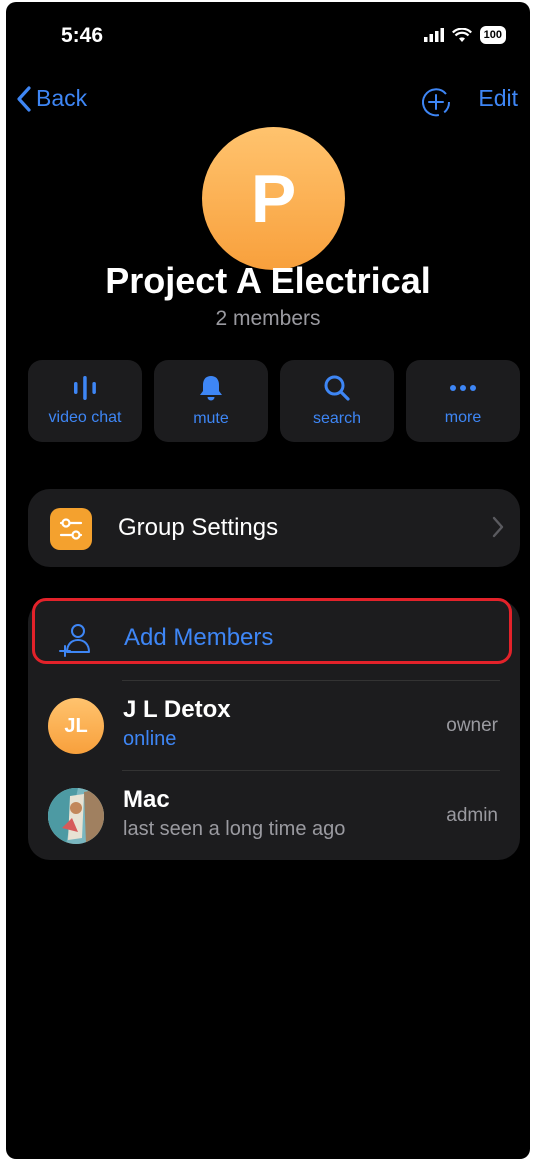 The height and width of the screenshot is (1159, 536). Describe the element at coordinates (272, 631) in the screenshot. I see `highlight-outline` at that location.